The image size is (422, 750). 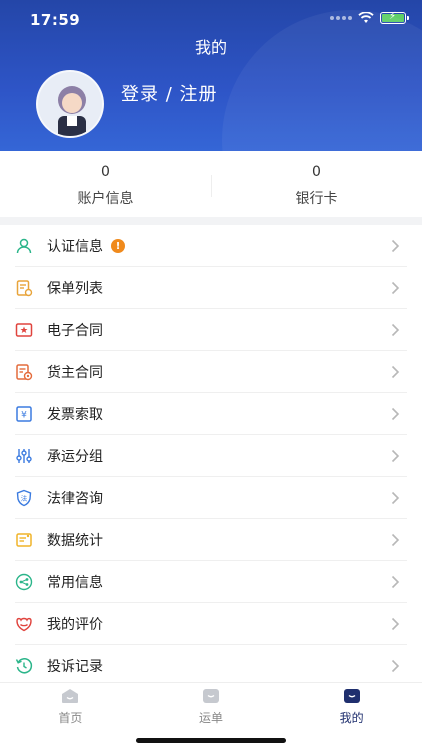 I want to click on status-time: 17:59, so click(x=55, y=20).